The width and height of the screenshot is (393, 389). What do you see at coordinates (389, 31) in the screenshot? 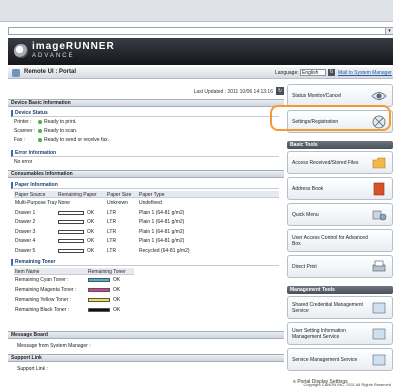
I see `chevron-down-icon: ▾` at bounding box center [389, 31].